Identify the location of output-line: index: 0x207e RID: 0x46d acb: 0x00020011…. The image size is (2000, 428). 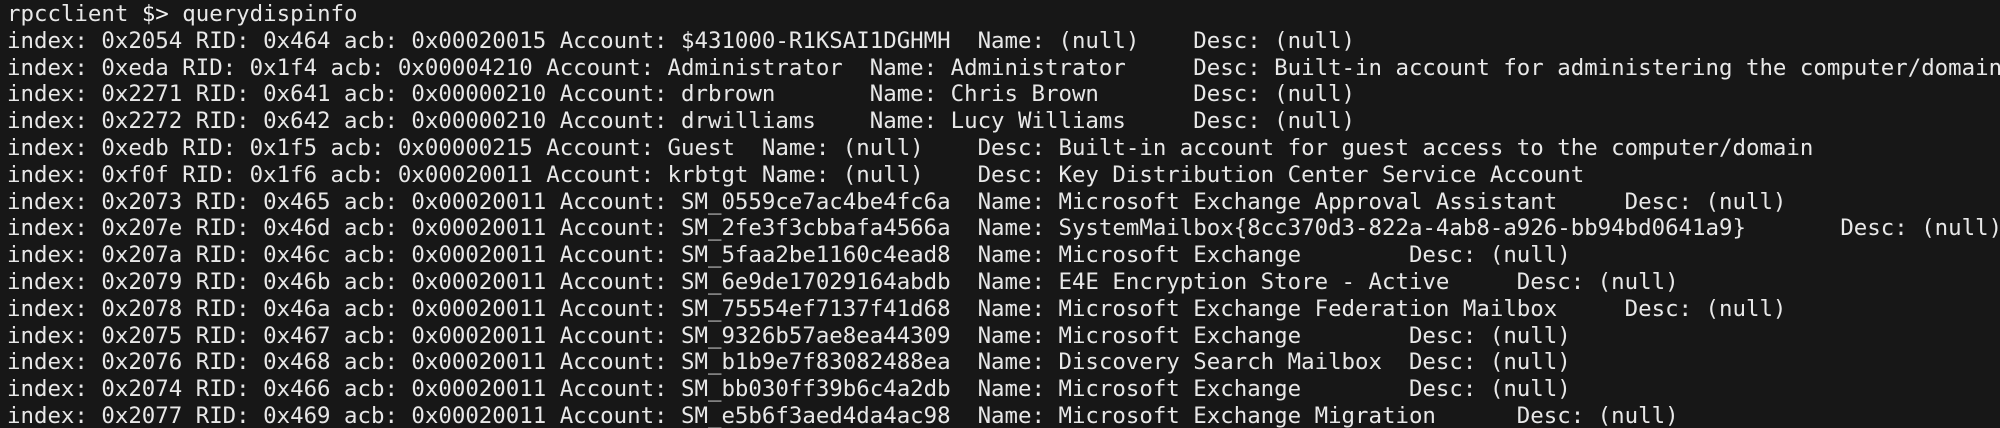
(1003, 228).